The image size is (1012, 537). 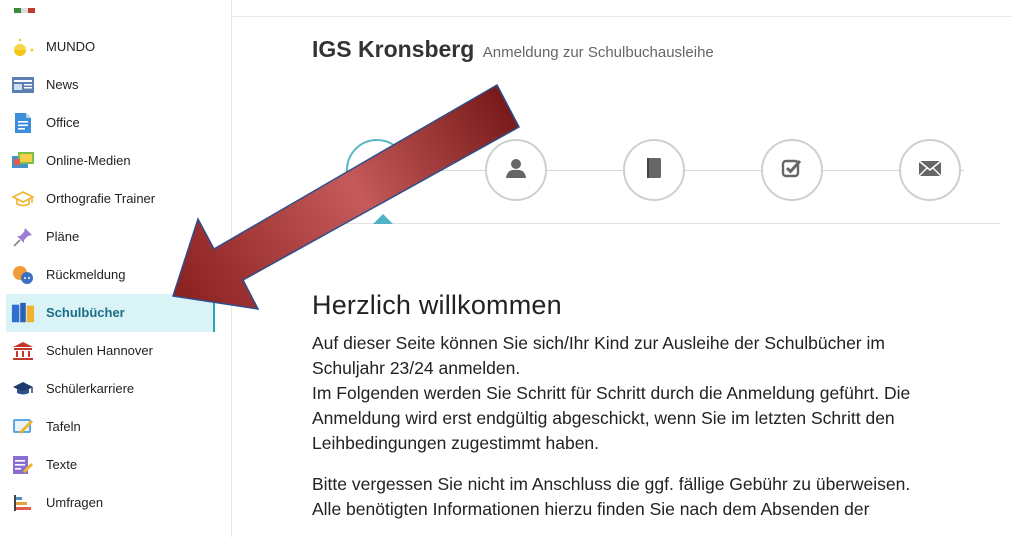 I want to click on sidebar-item-rueckmeldung: Rückmeldung, so click(x=115, y=275).